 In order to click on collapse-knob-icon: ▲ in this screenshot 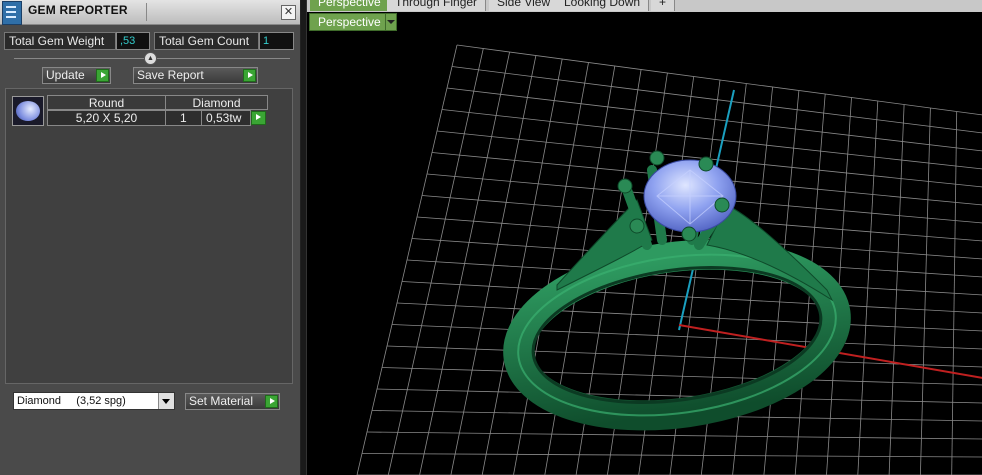, I will do `click(150, 58)`.